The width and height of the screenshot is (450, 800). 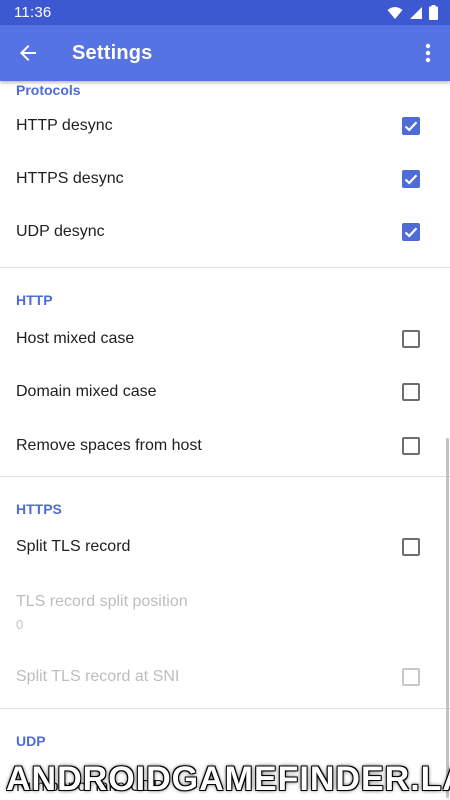 I want to click on status-bar: 11:36, so click(x=225, y=12).